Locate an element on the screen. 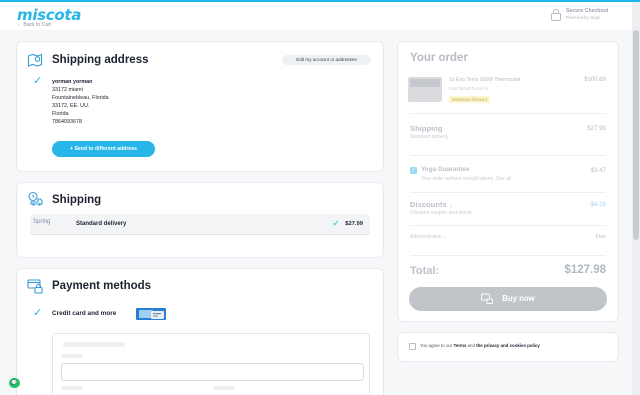 Image resolution: width=640 pixels, height=395 pixels. yoga-guarantee-price: $3.47 is located at coordinates (598, 170).